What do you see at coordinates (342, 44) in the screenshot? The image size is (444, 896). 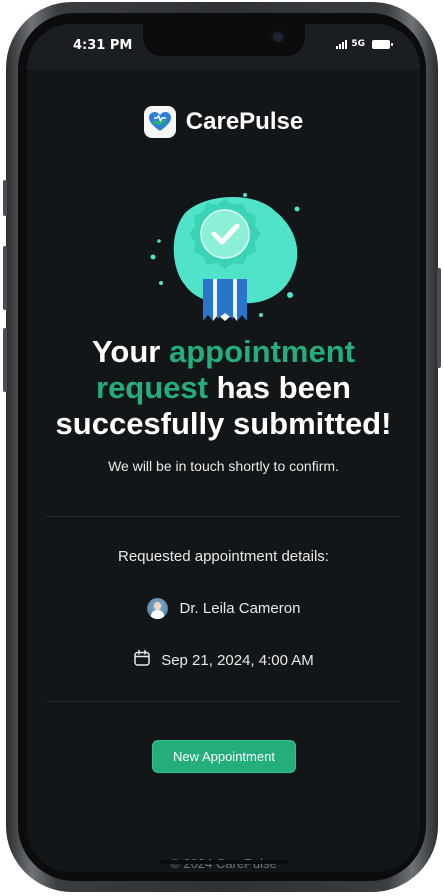 I see `signal-icon` at bounding box center [342, 44].